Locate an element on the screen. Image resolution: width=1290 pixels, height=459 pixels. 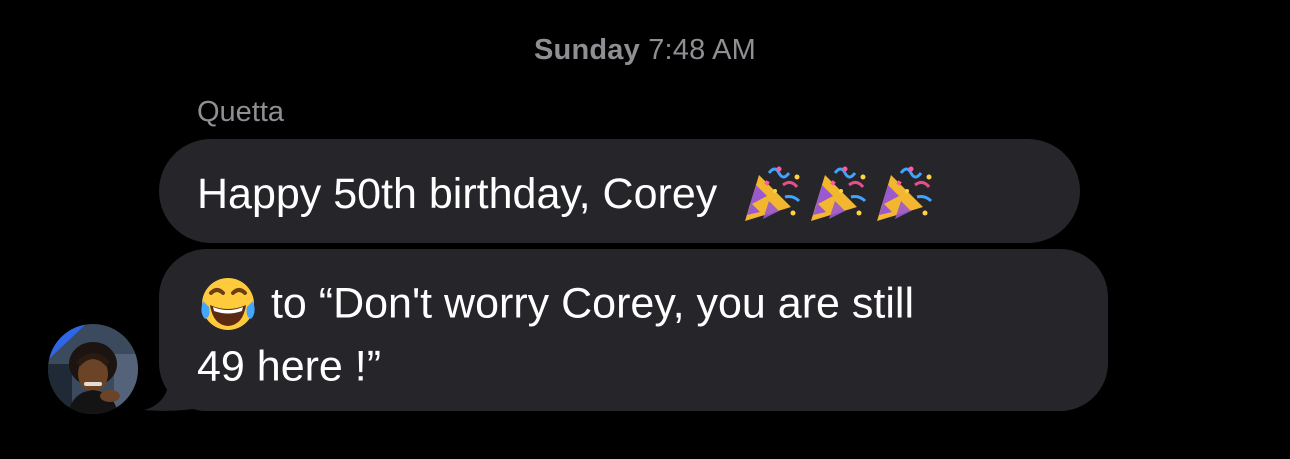
contact-photo is located at coordinates (93, 369).